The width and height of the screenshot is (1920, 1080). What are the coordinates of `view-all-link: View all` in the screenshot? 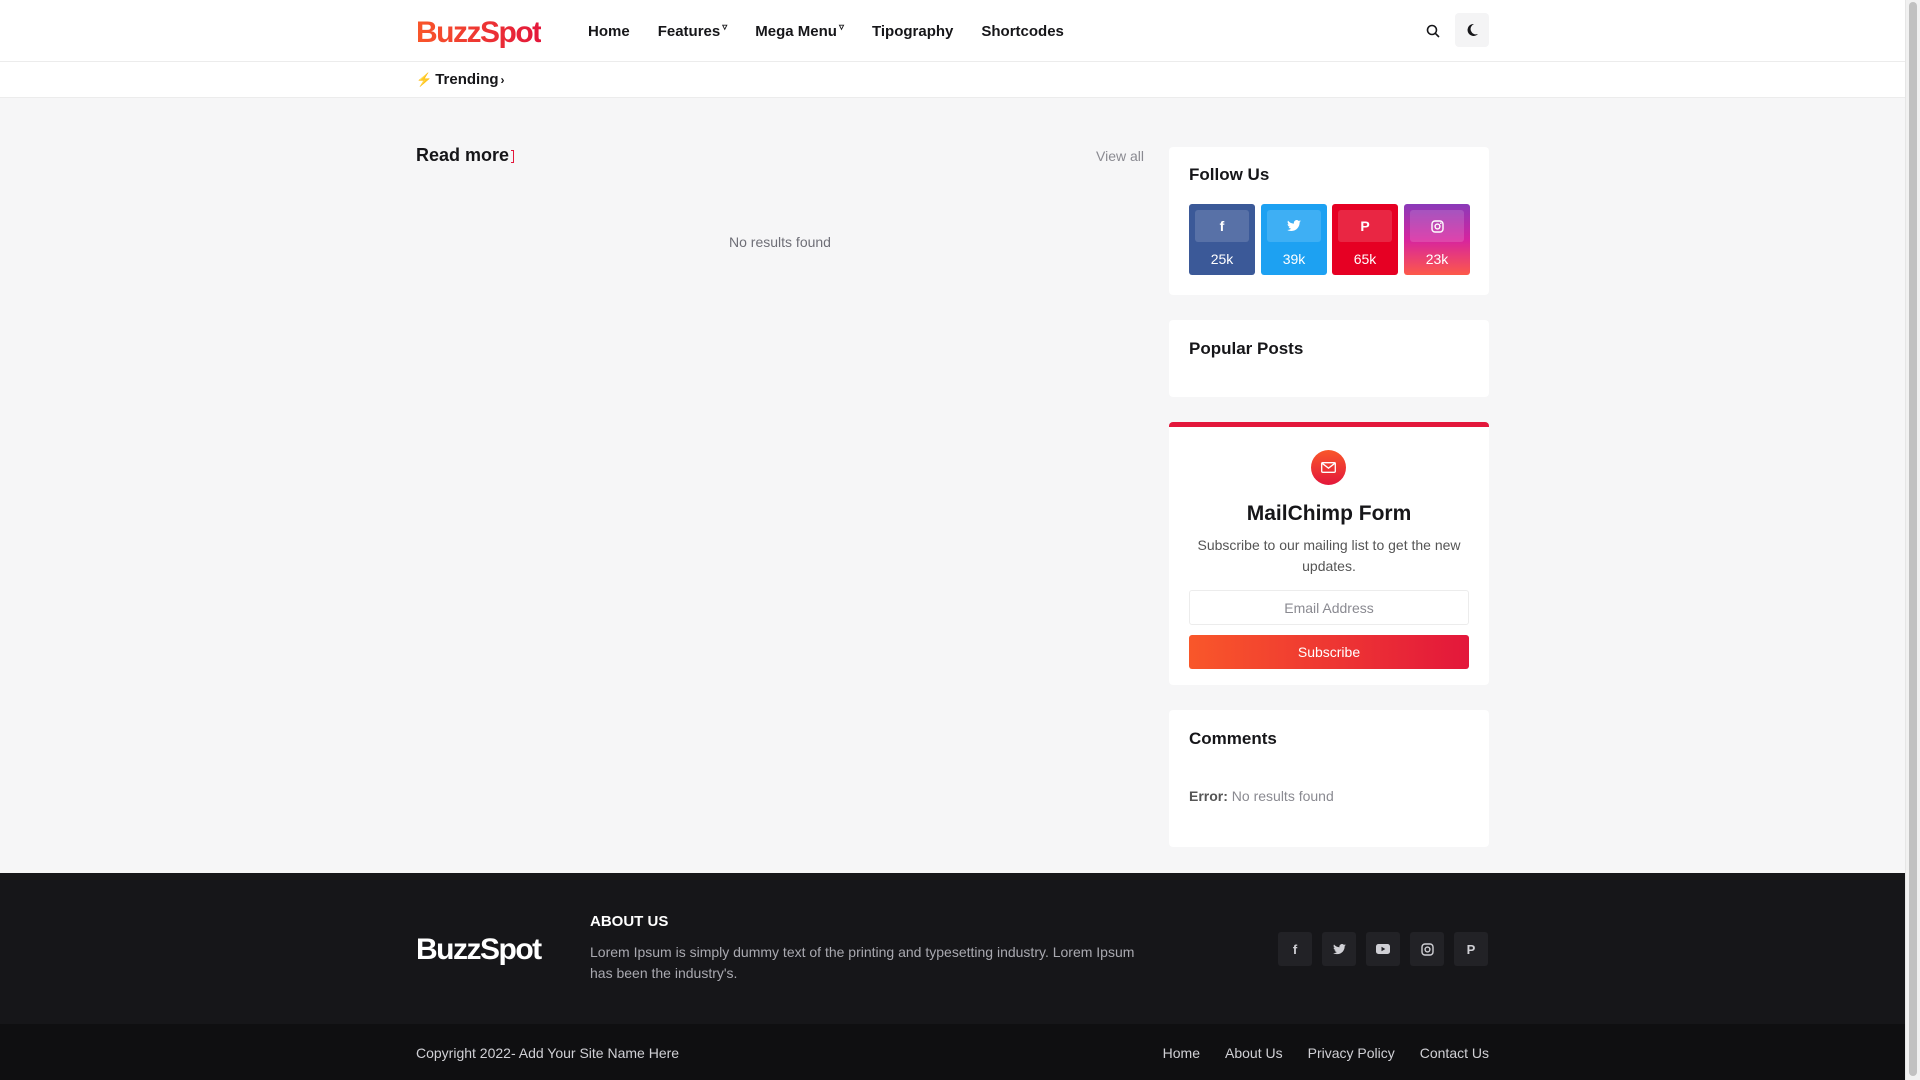 It's located at (1120, 156).